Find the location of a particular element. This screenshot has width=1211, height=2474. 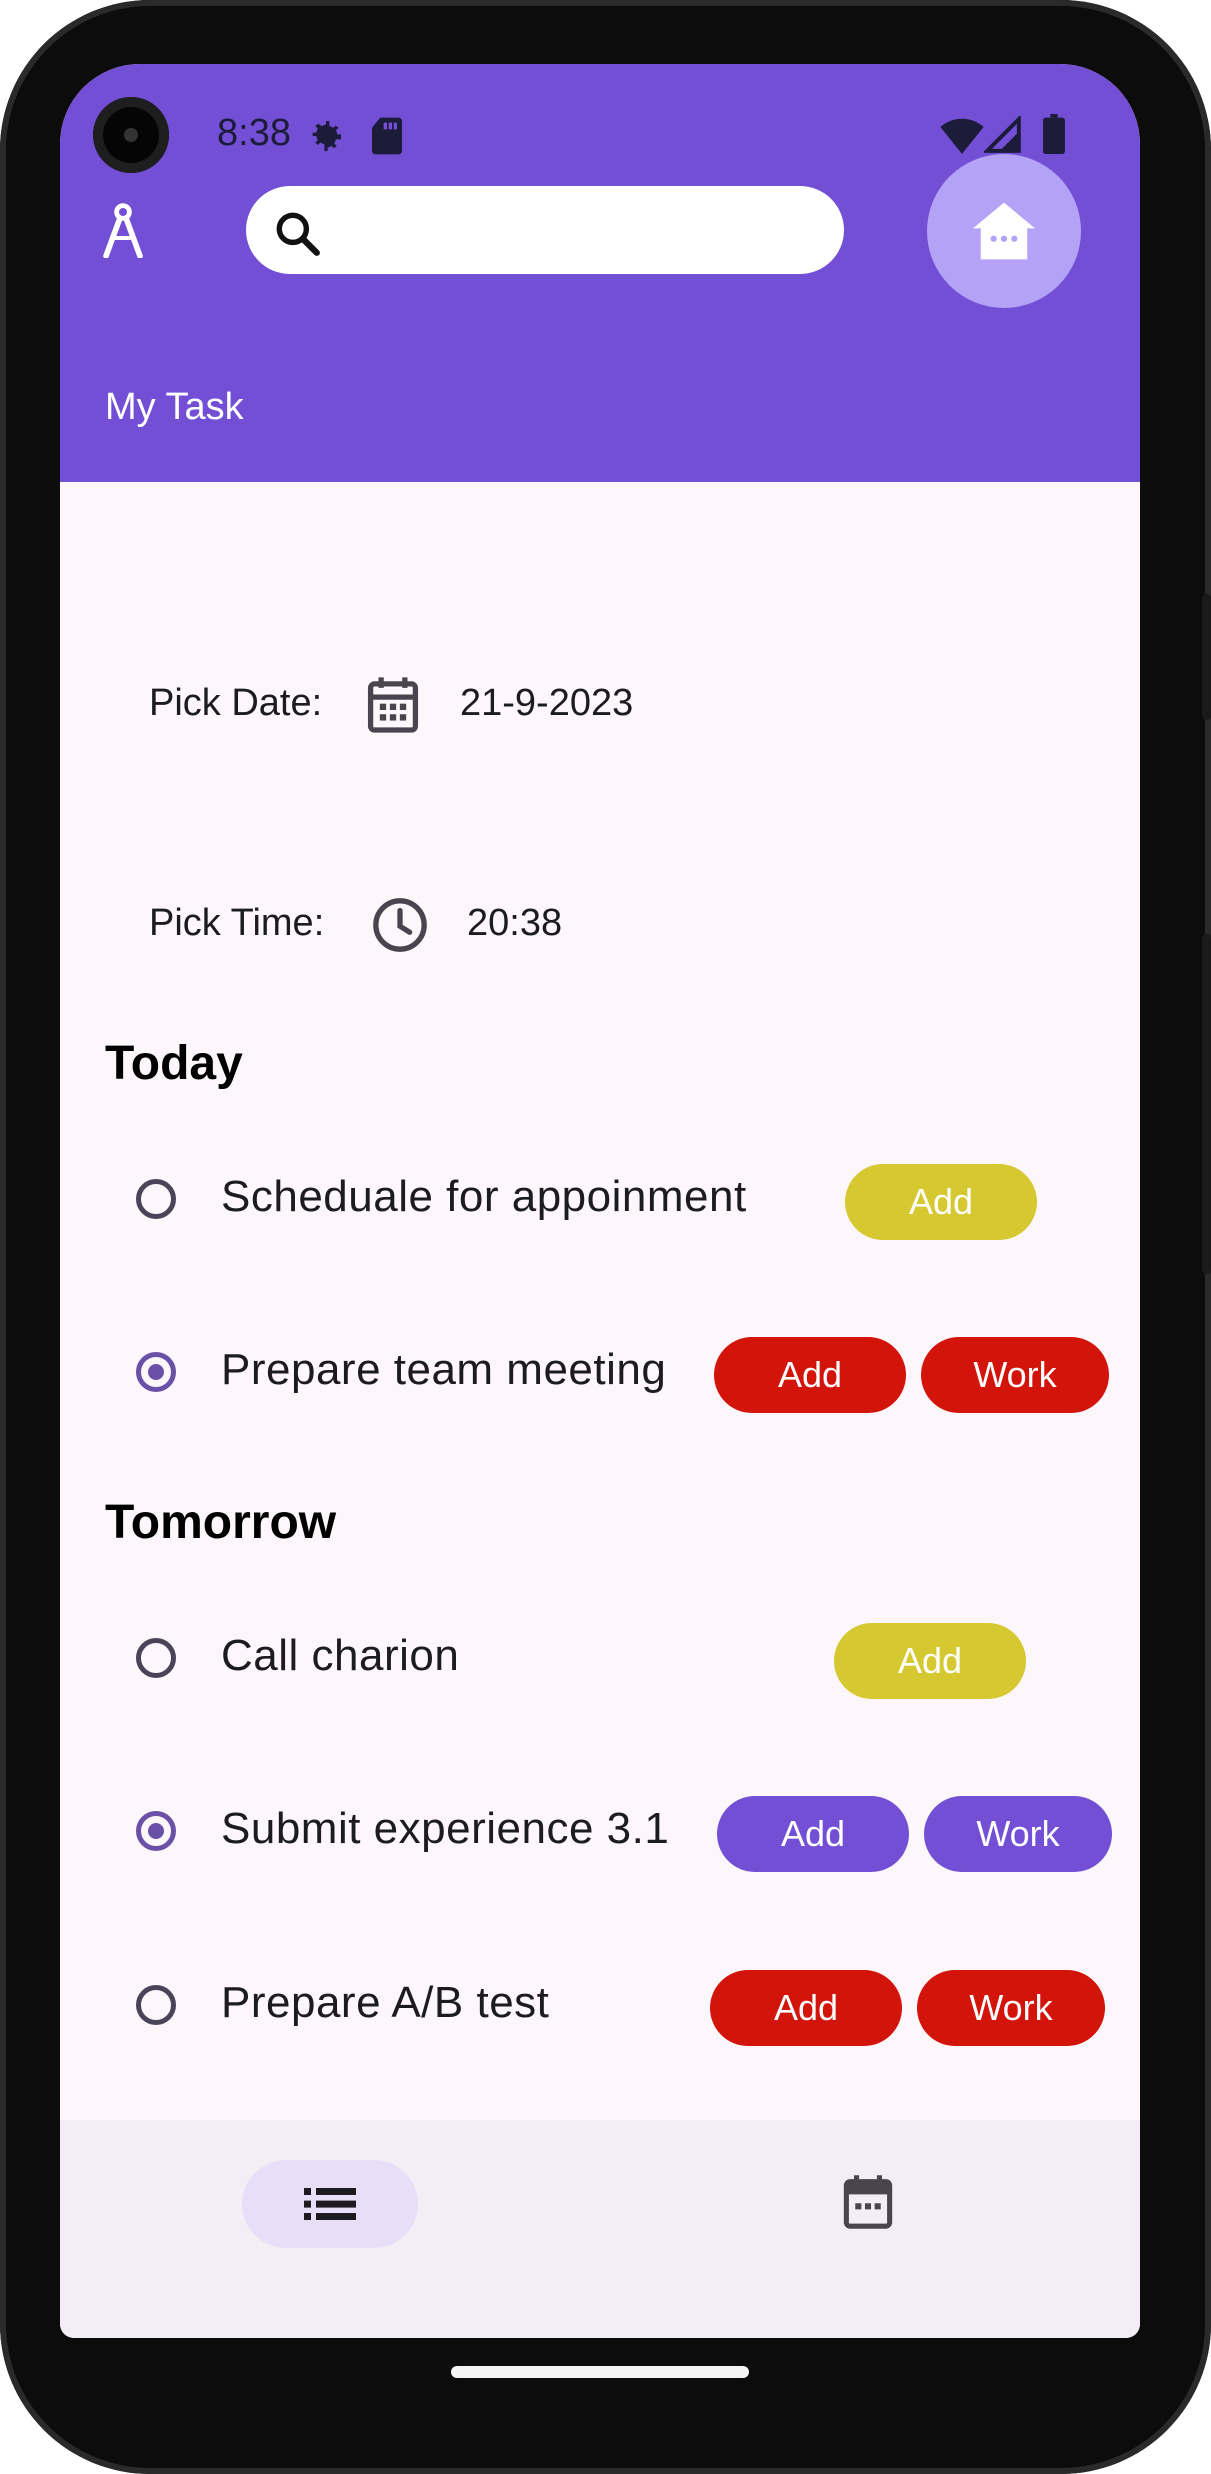

search-icon is located at coordinates (297, 235).